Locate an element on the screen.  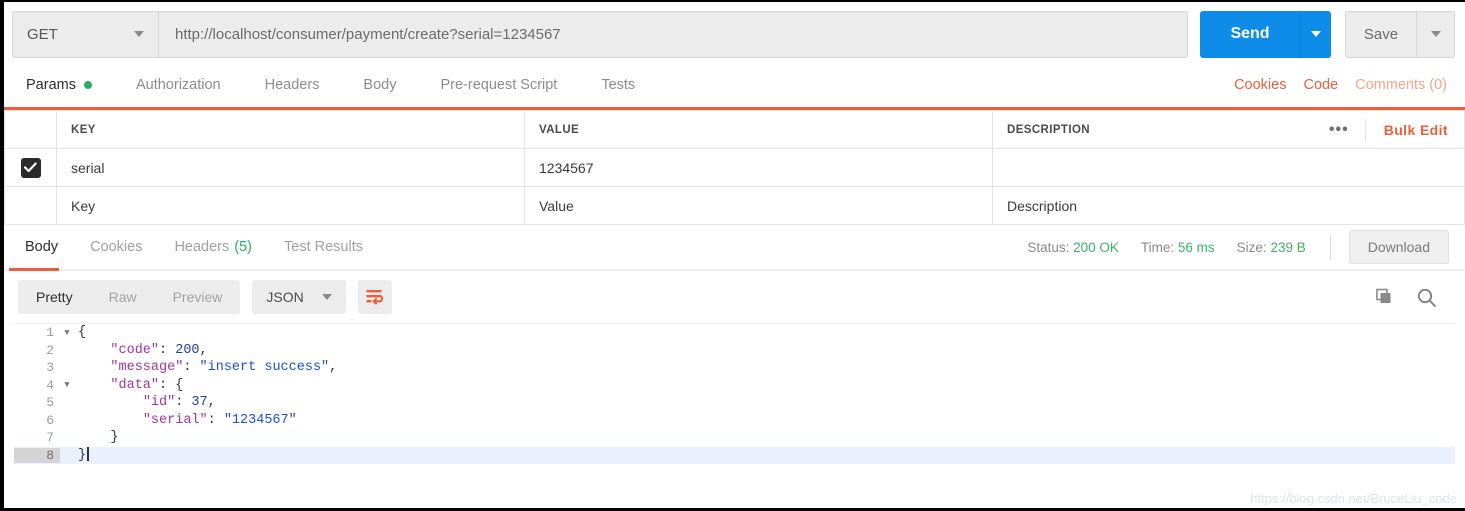
header-description-label: DESCRIPTION is located at coordinates (1048, 129).